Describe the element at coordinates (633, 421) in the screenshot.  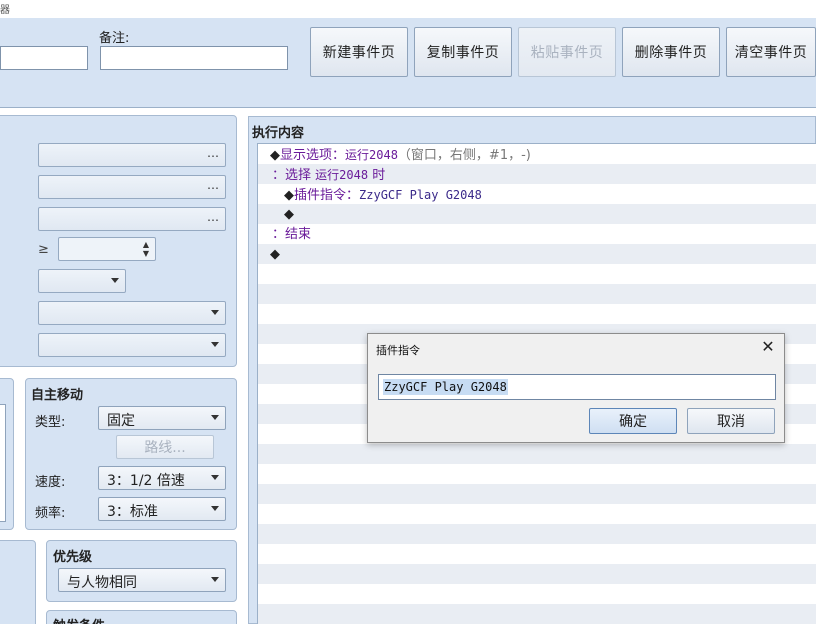
I see `ok-button: 确定` at that location.